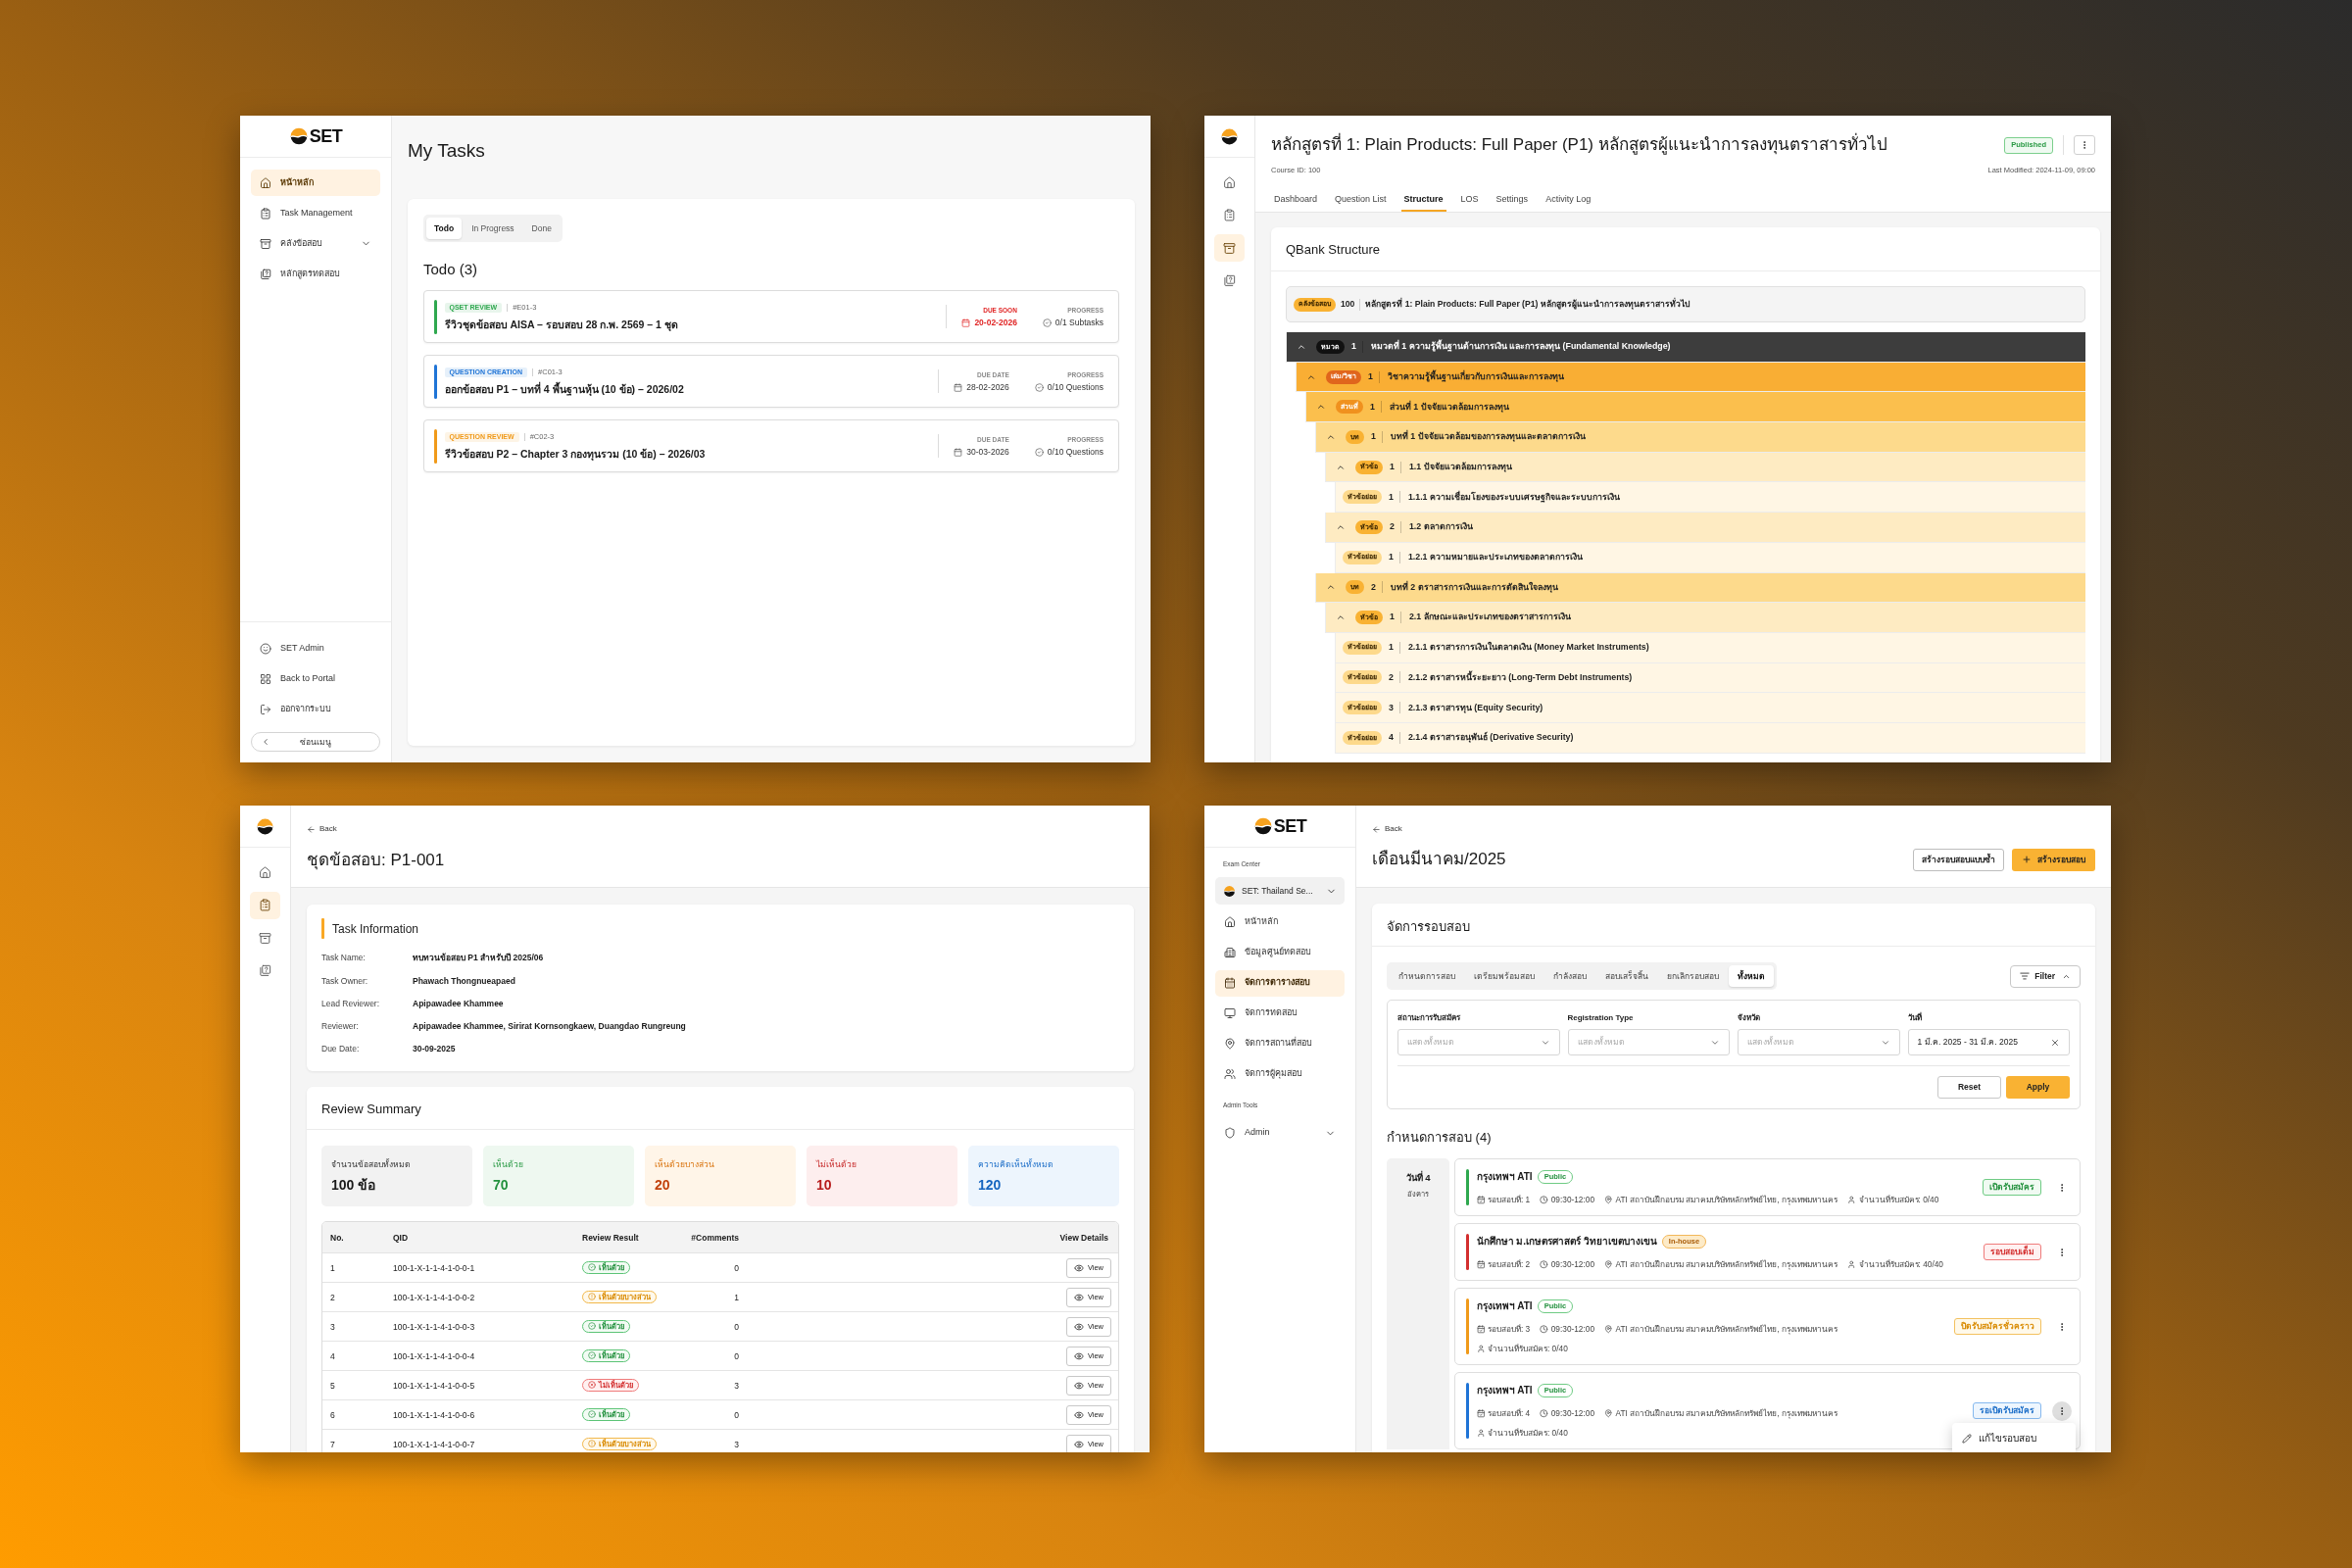 Image resolution: width=2352 pixels, height=1568 pixels. Describe the element at coordinates (1230, 922) in the screenshot. I see `home-icon` at that location.